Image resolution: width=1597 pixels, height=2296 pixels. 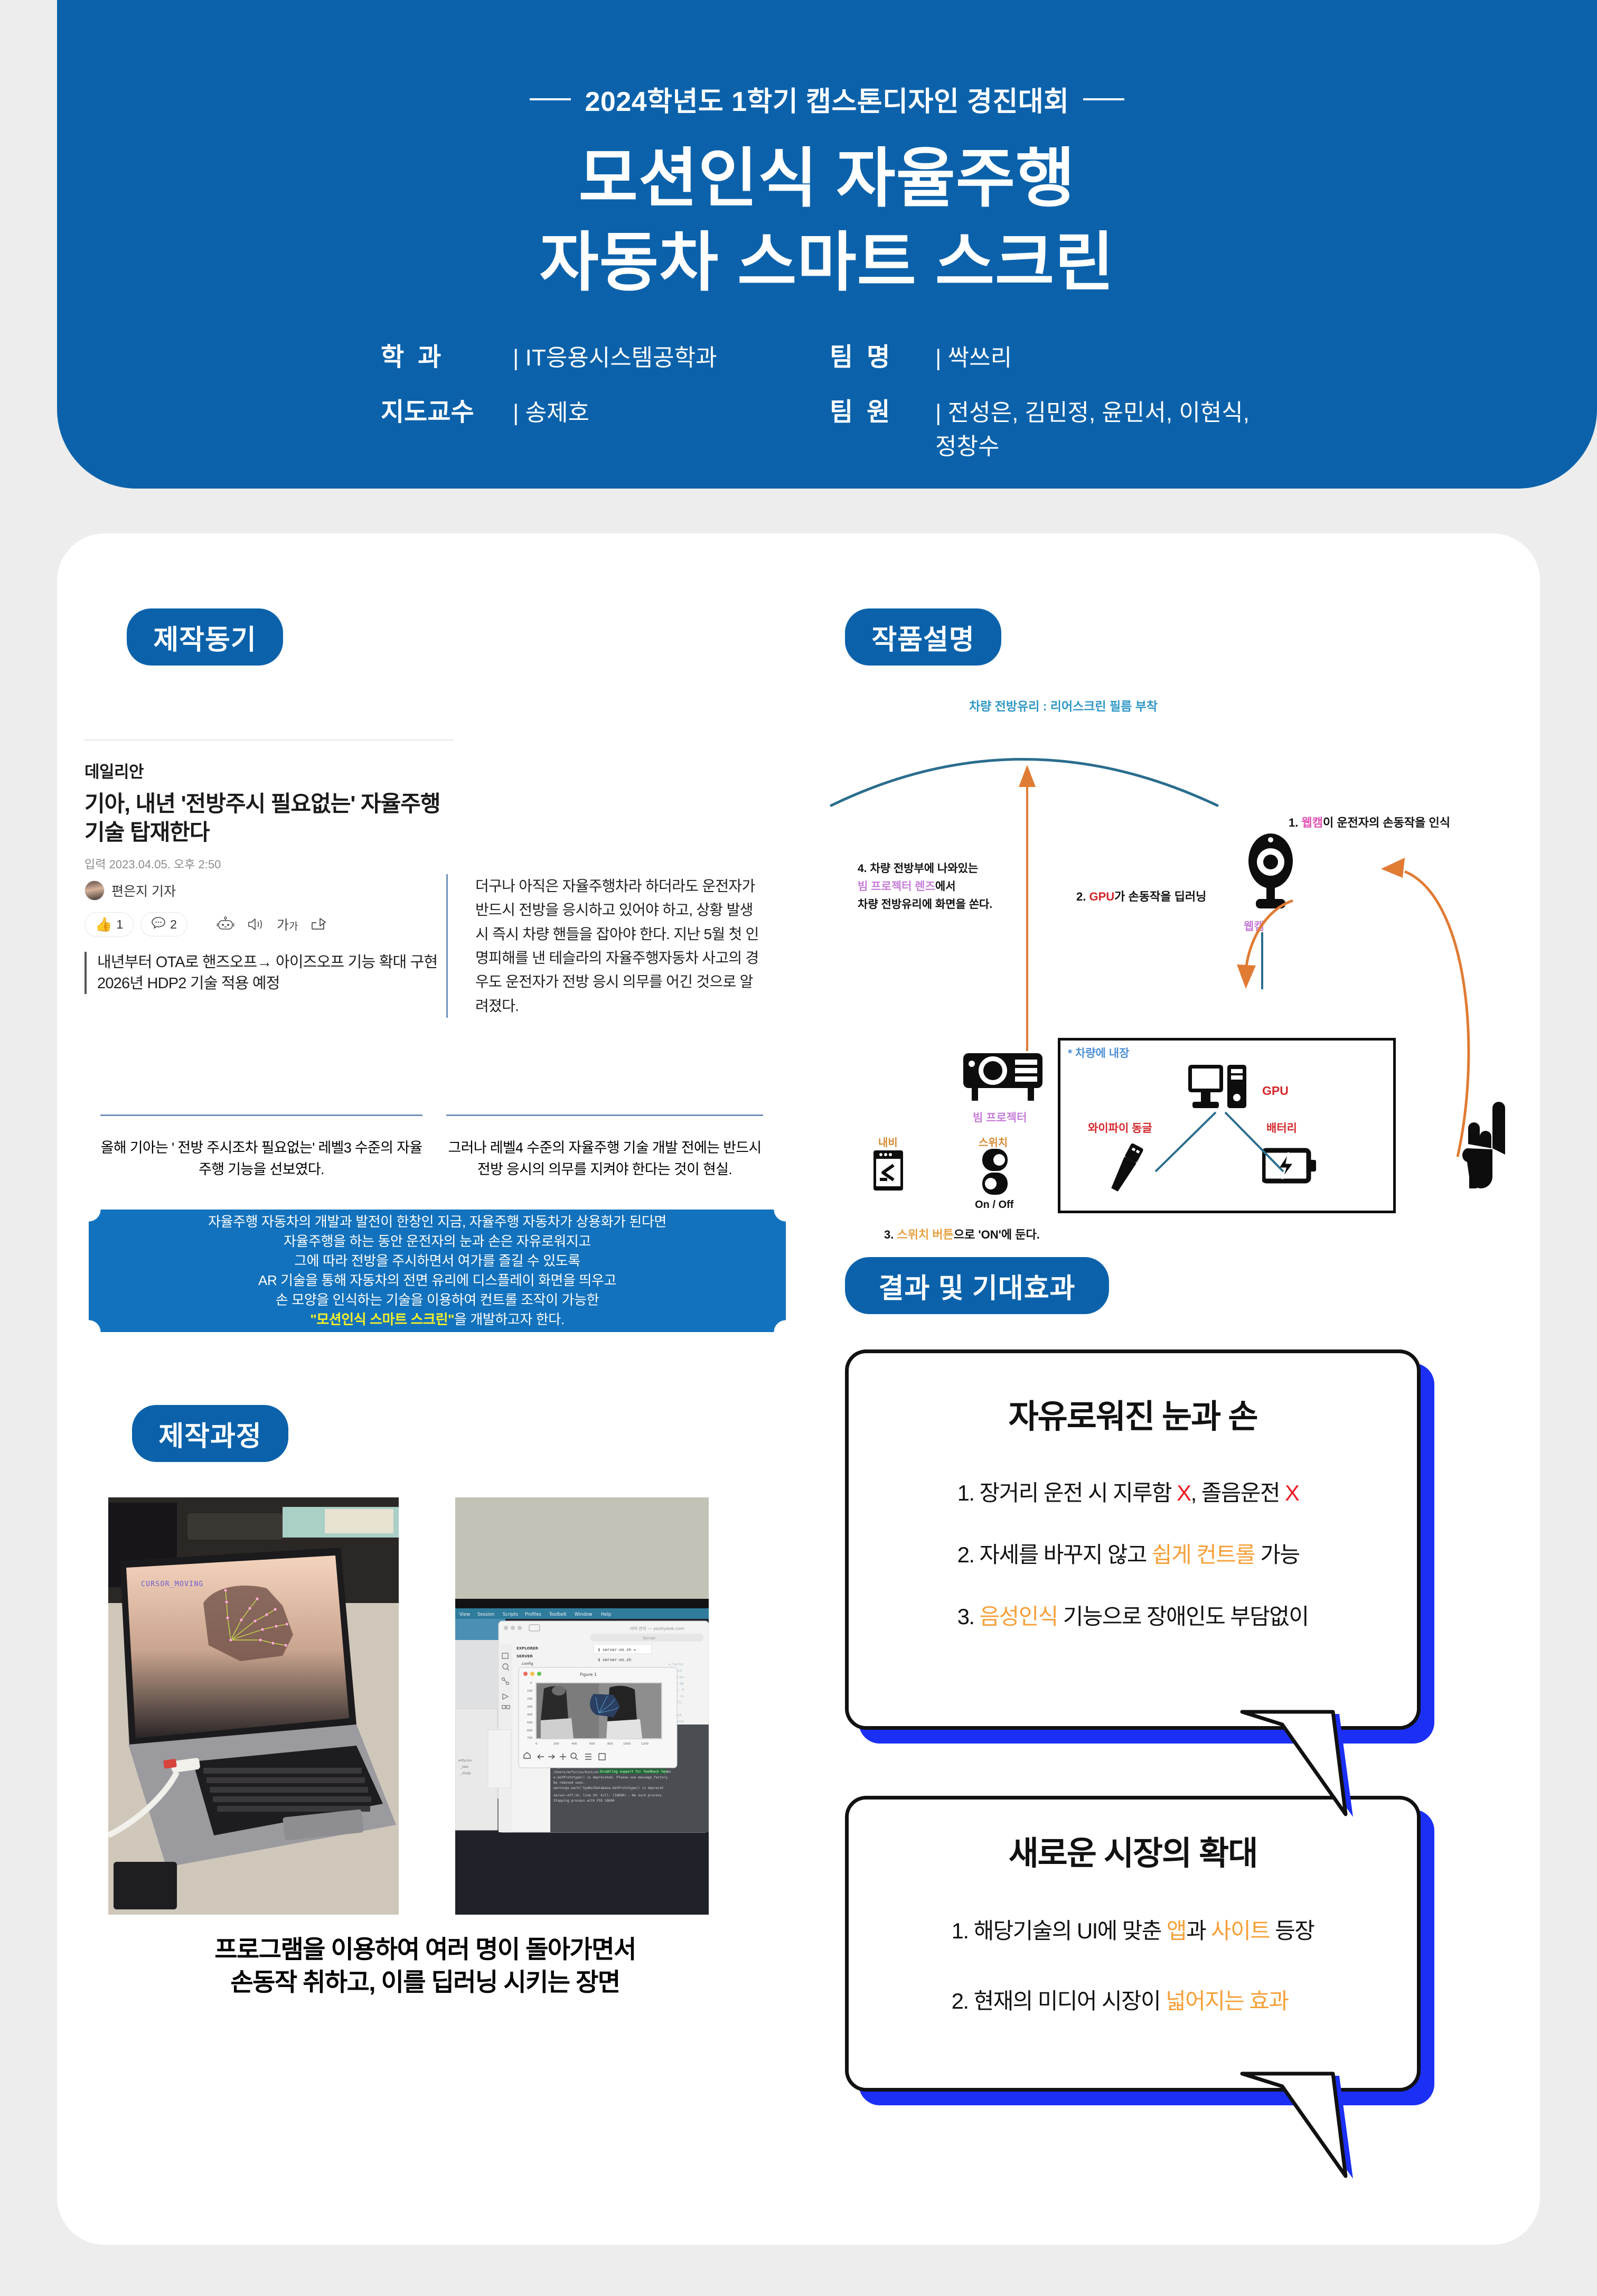 I want to click on banner-product-name: "모션인식 스마트 스크린", so click(x=382, y=1319).